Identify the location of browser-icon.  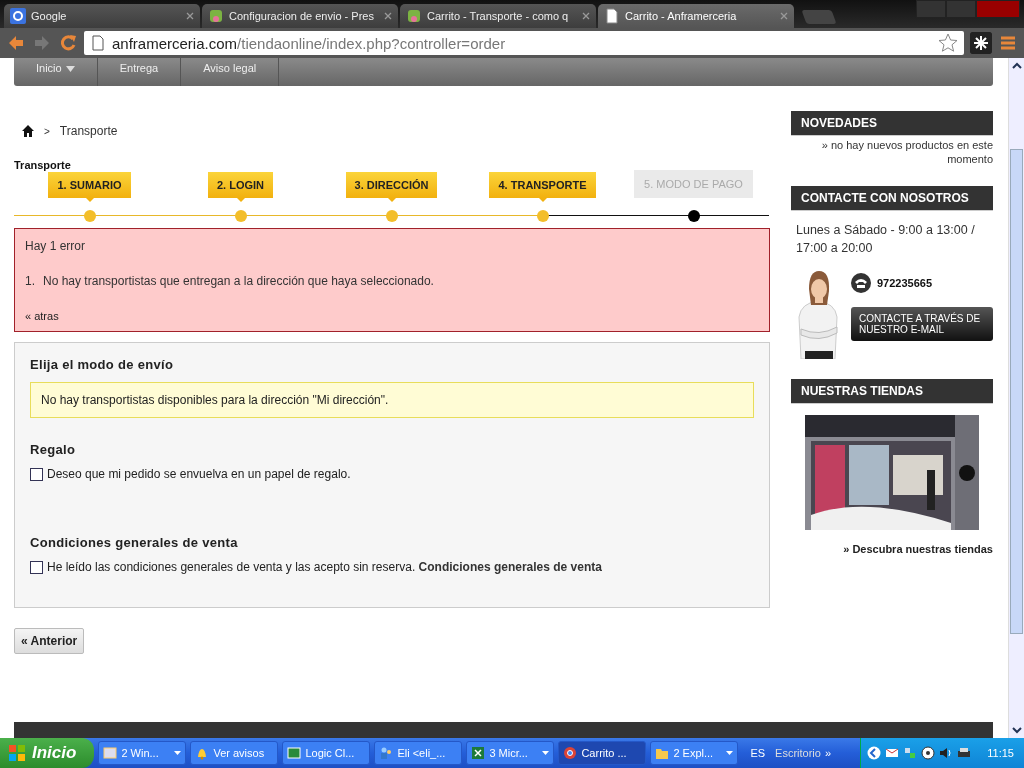
(570, 753).